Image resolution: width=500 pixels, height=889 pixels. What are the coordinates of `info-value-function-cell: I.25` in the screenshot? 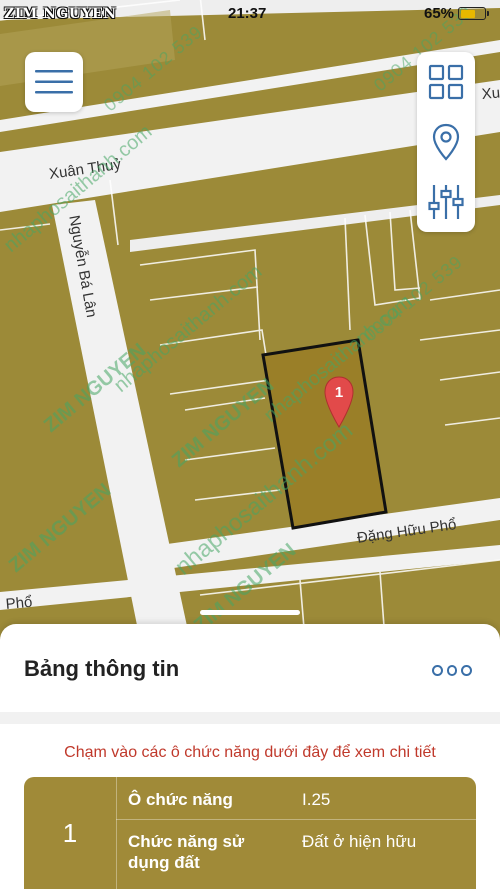 It's located at (316, 799).